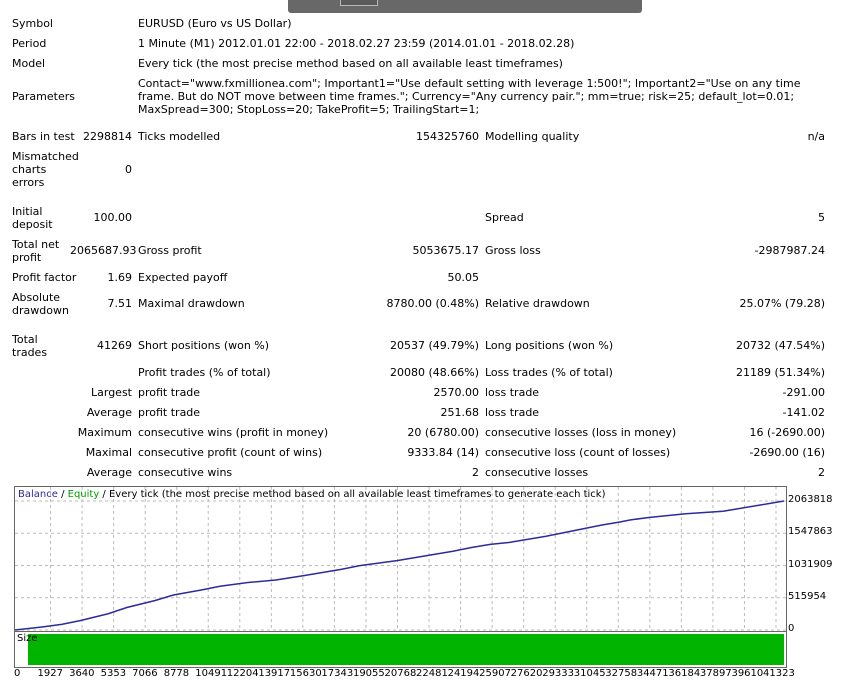  I want to click on quality-value: n/a, so click(816, 136).